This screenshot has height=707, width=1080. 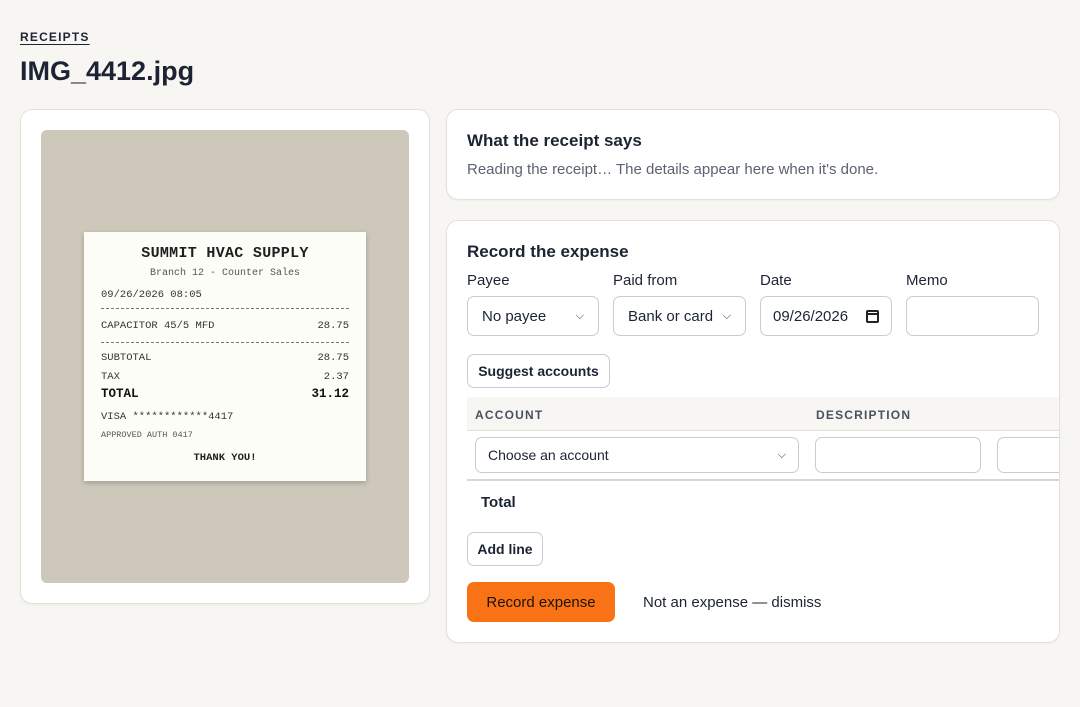 What do you see at coordinates (645, 280) in the screenshot?
I see `paid-from-label: Paid from` at bounding box center [645, 280].